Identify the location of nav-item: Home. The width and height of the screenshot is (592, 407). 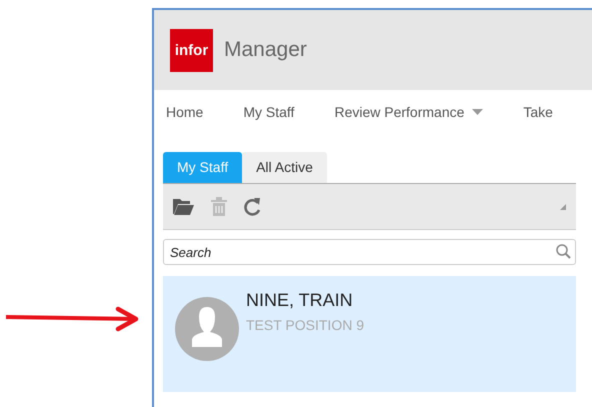
(185, 112).